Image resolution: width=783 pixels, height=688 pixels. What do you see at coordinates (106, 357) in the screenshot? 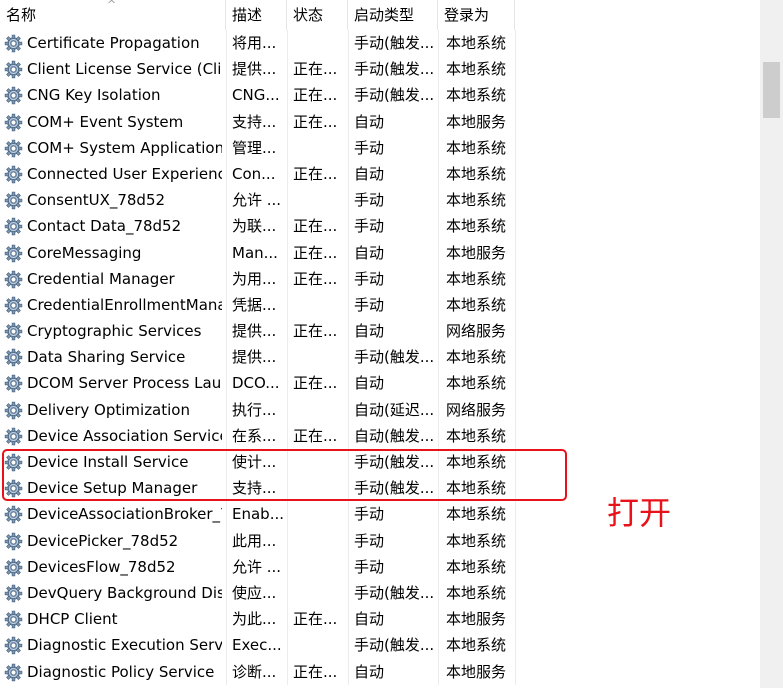
I see `service-name: Data Sharing Service` at bounding box center [106, 357].